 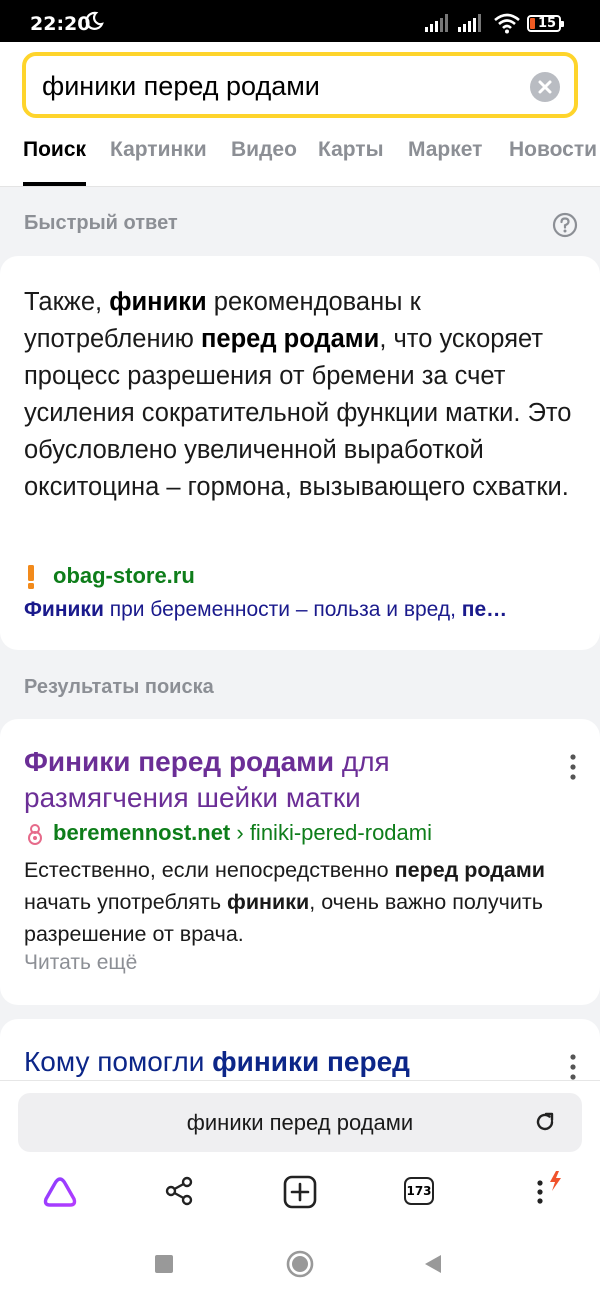 I want to click on tab-market: Маркет, so click(x=445, y=150).